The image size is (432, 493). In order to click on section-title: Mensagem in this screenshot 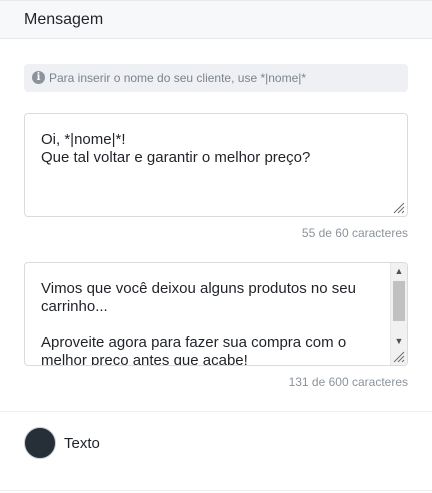, I will do `click(64, 19)`.